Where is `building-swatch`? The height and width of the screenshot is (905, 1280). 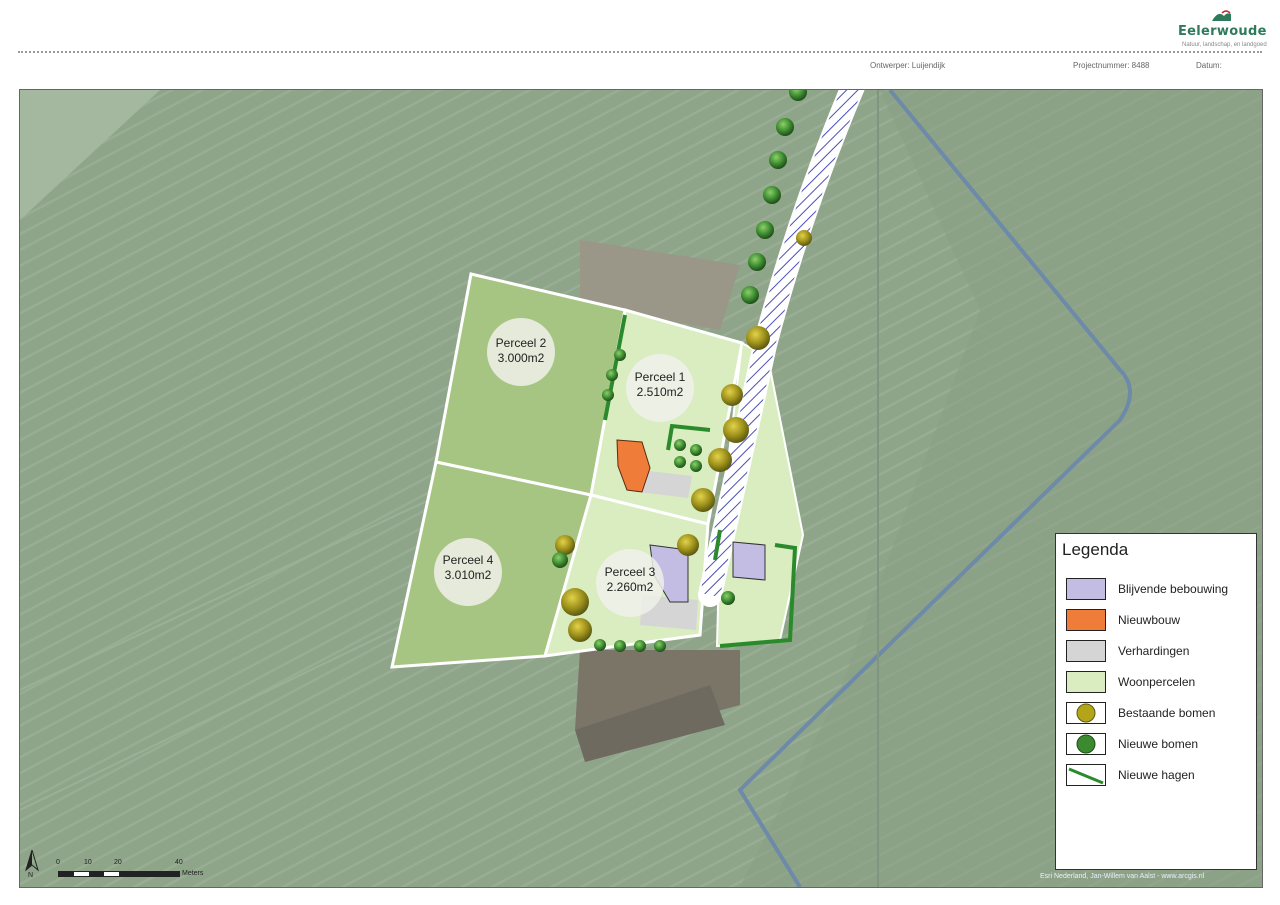 building-swatch is located at coordinates (1086, 589).